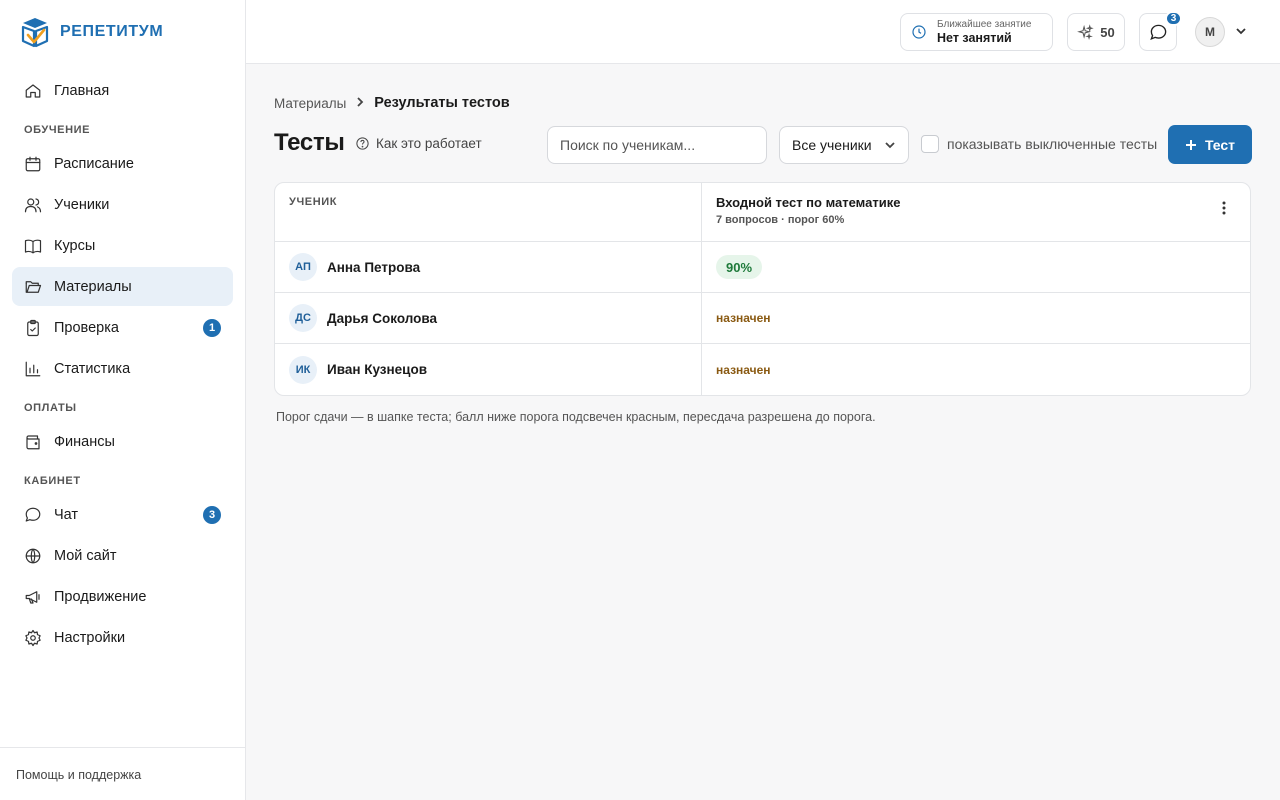  What do you see at coordinates (212, 328) in the screenshot?
I see `review-count-badge: 1` at bounding box center [212, 328].